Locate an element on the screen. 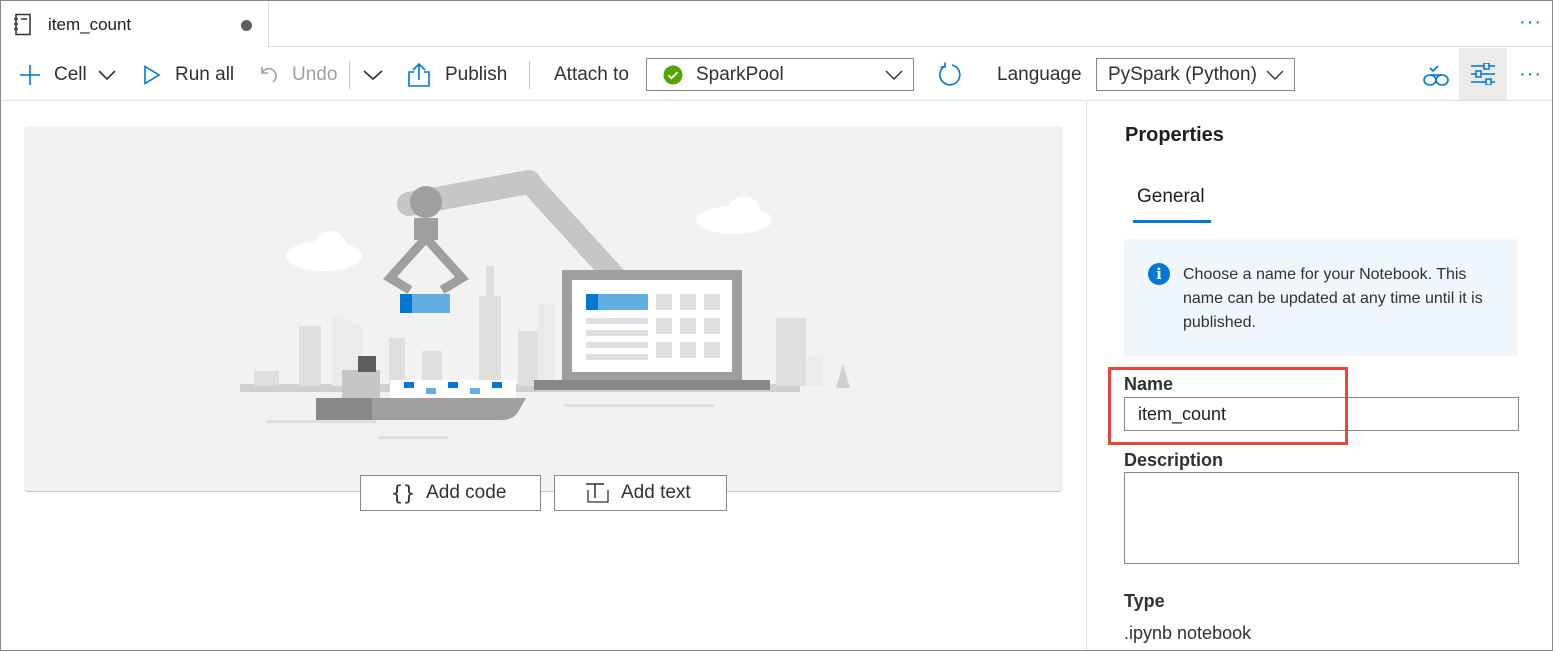  add-code-button: {} Add code is located at coordinates (450, 493).